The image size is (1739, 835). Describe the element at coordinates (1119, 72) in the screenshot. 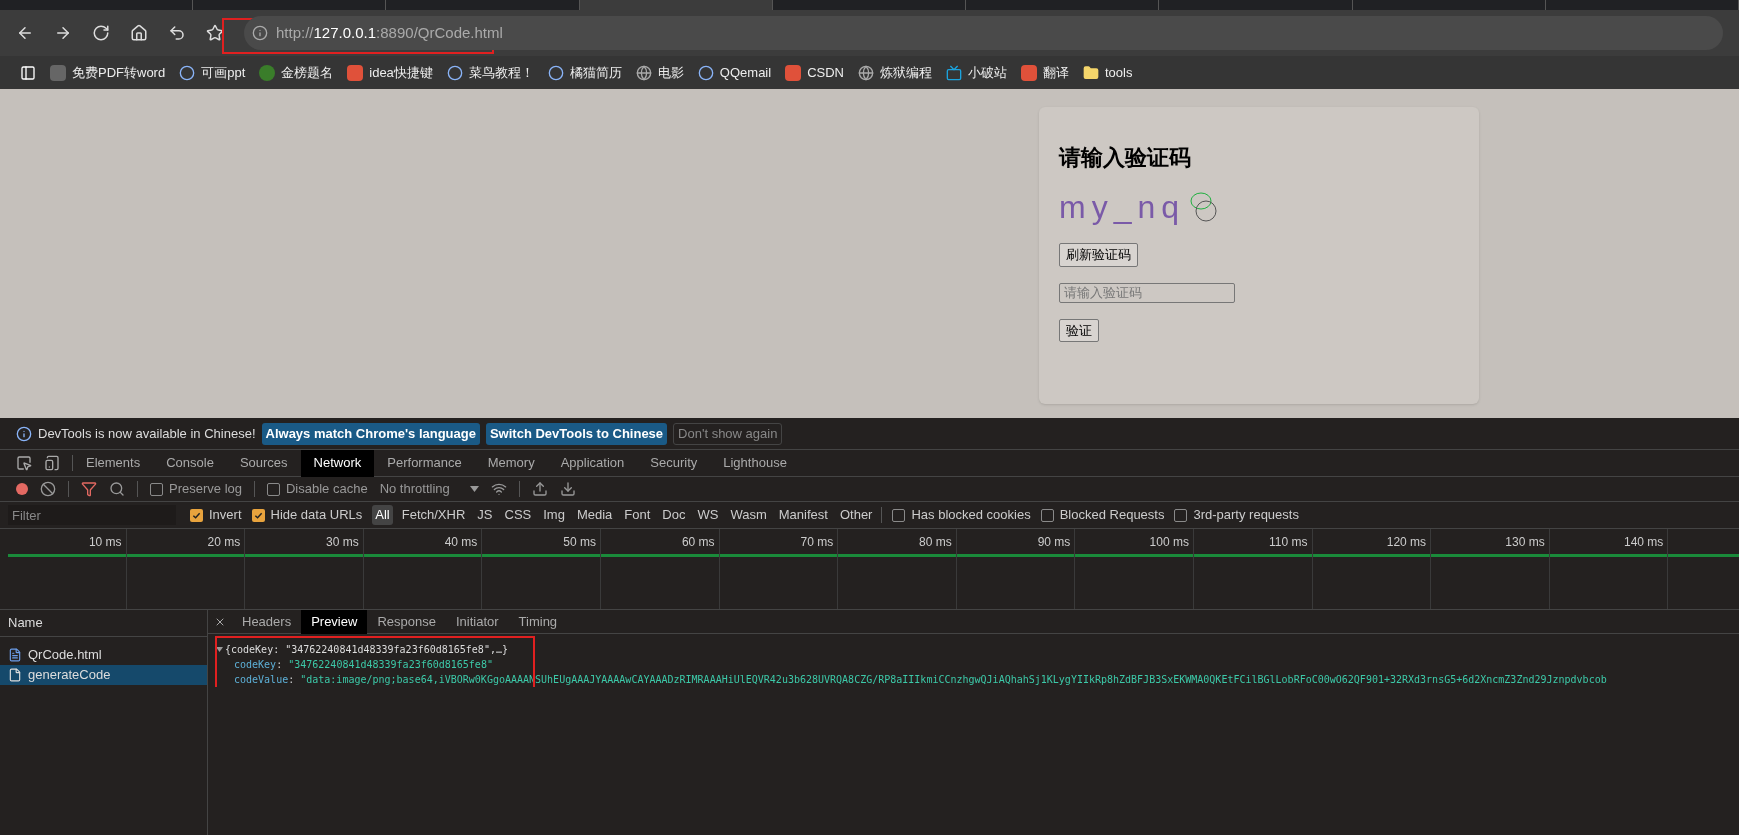

I see `bookmark-link: tools` at that location.